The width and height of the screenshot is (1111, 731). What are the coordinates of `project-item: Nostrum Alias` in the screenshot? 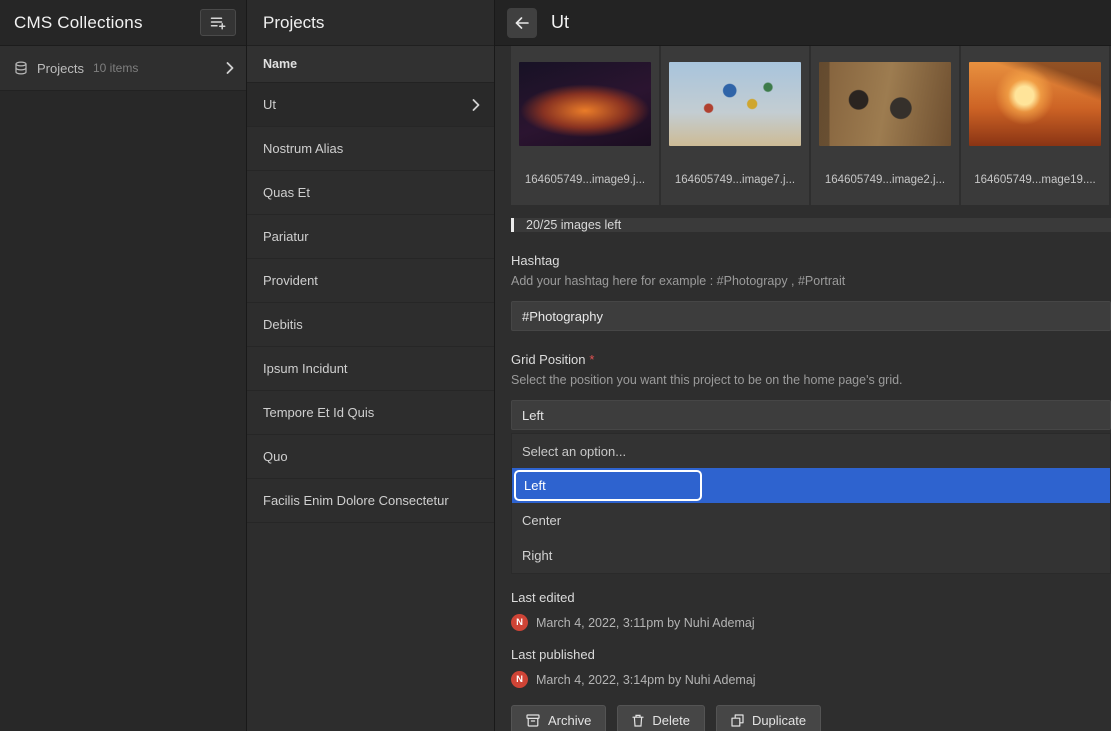 It's located at (370, 149).